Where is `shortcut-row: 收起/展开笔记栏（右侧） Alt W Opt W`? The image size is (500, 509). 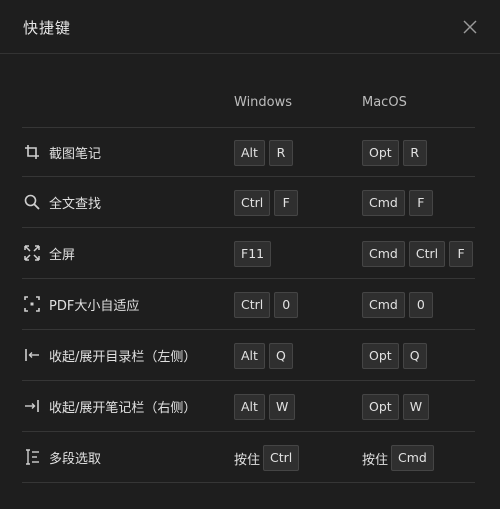
shortcut-row: 收起/展开笔记栏（右侧） Alt W Opt W is located at coordinates (248, 407).